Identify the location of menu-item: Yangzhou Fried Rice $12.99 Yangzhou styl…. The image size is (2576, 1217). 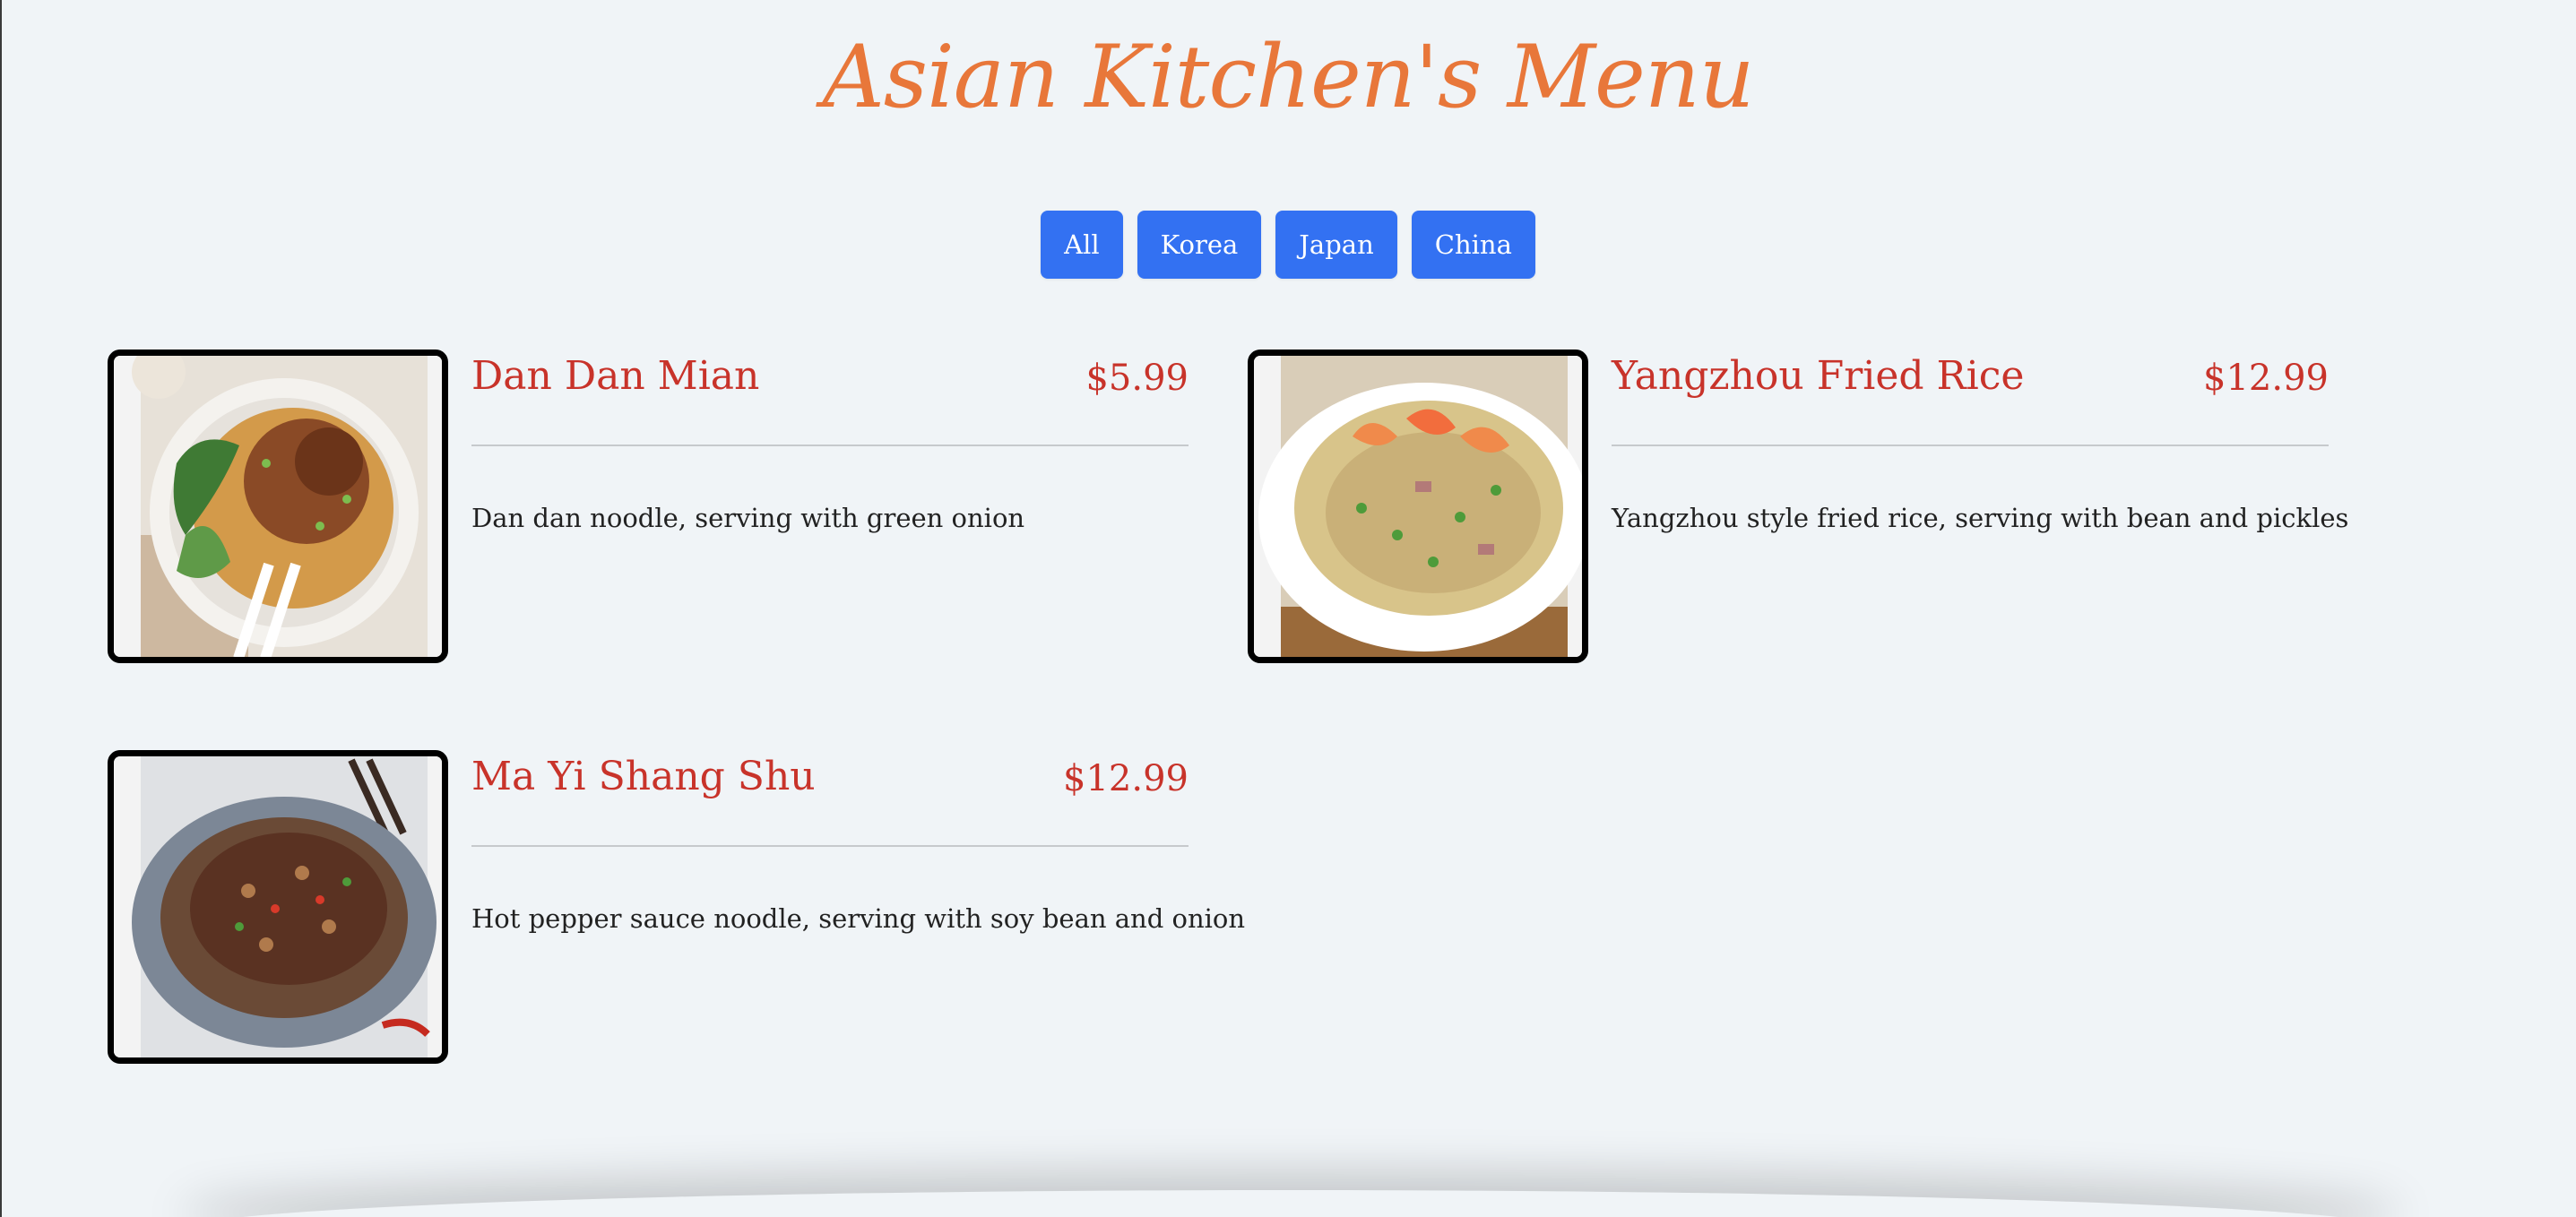
(1798, 507).